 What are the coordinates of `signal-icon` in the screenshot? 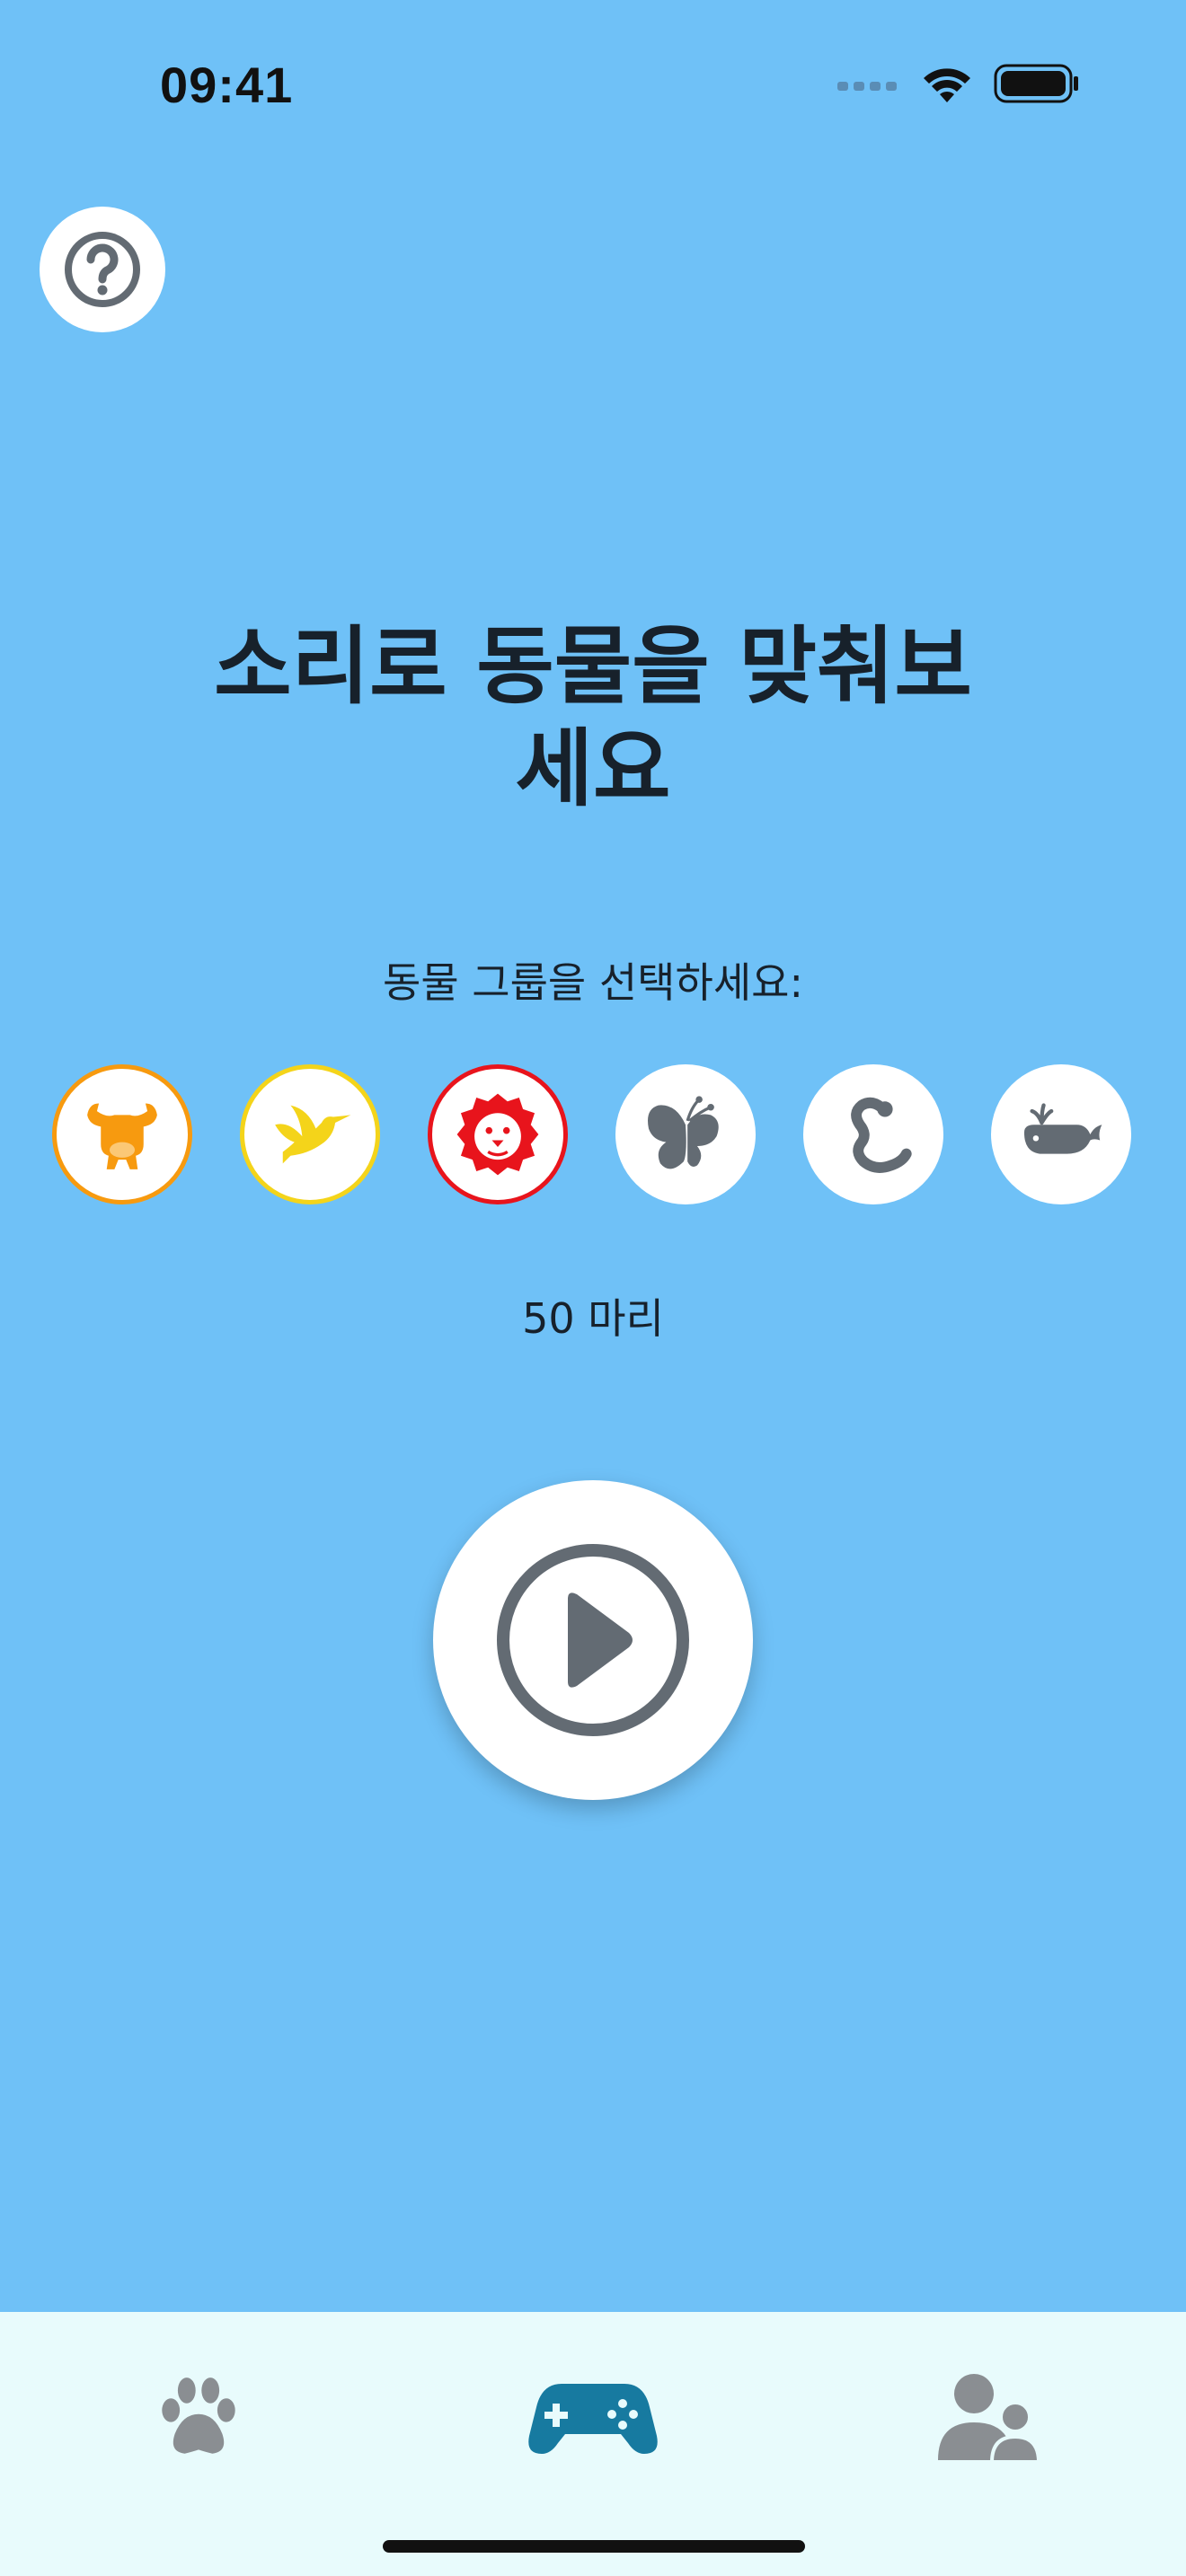 It's located at (867, 86).